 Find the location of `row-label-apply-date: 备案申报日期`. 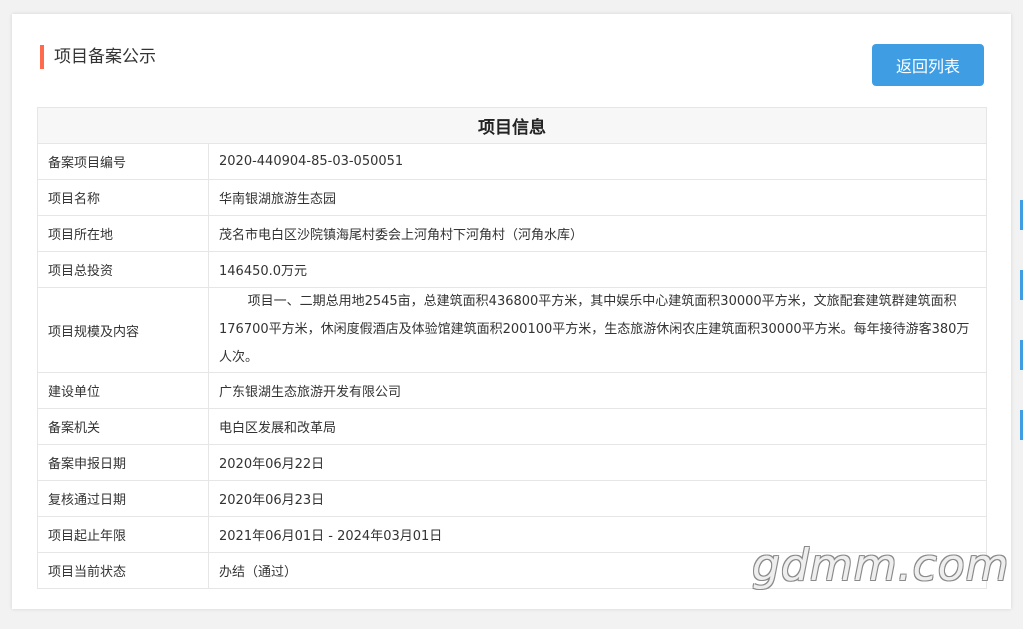

row-label-apply-date: 备案申报日期 is located at coordinates (123, 462).